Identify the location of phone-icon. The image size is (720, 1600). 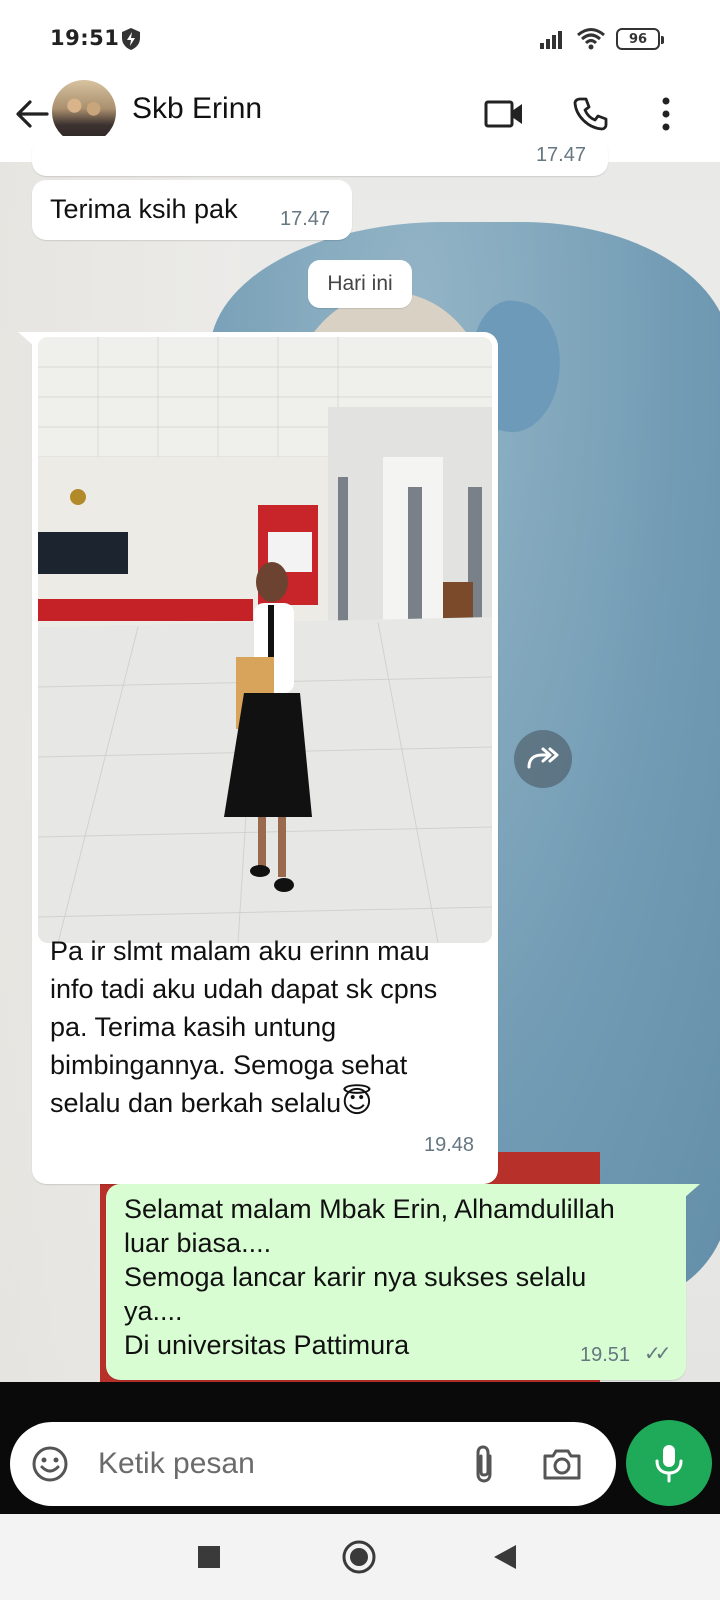
(590, 114).